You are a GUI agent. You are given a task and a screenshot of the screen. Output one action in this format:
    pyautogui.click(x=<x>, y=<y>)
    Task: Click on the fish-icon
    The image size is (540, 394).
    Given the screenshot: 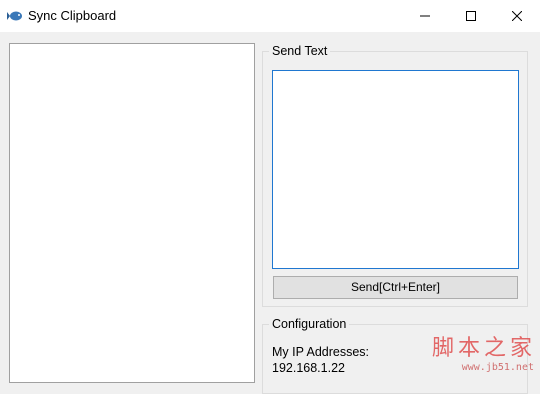 What is the action you would take?
    pyautogui.click(x=14, y=16)
    